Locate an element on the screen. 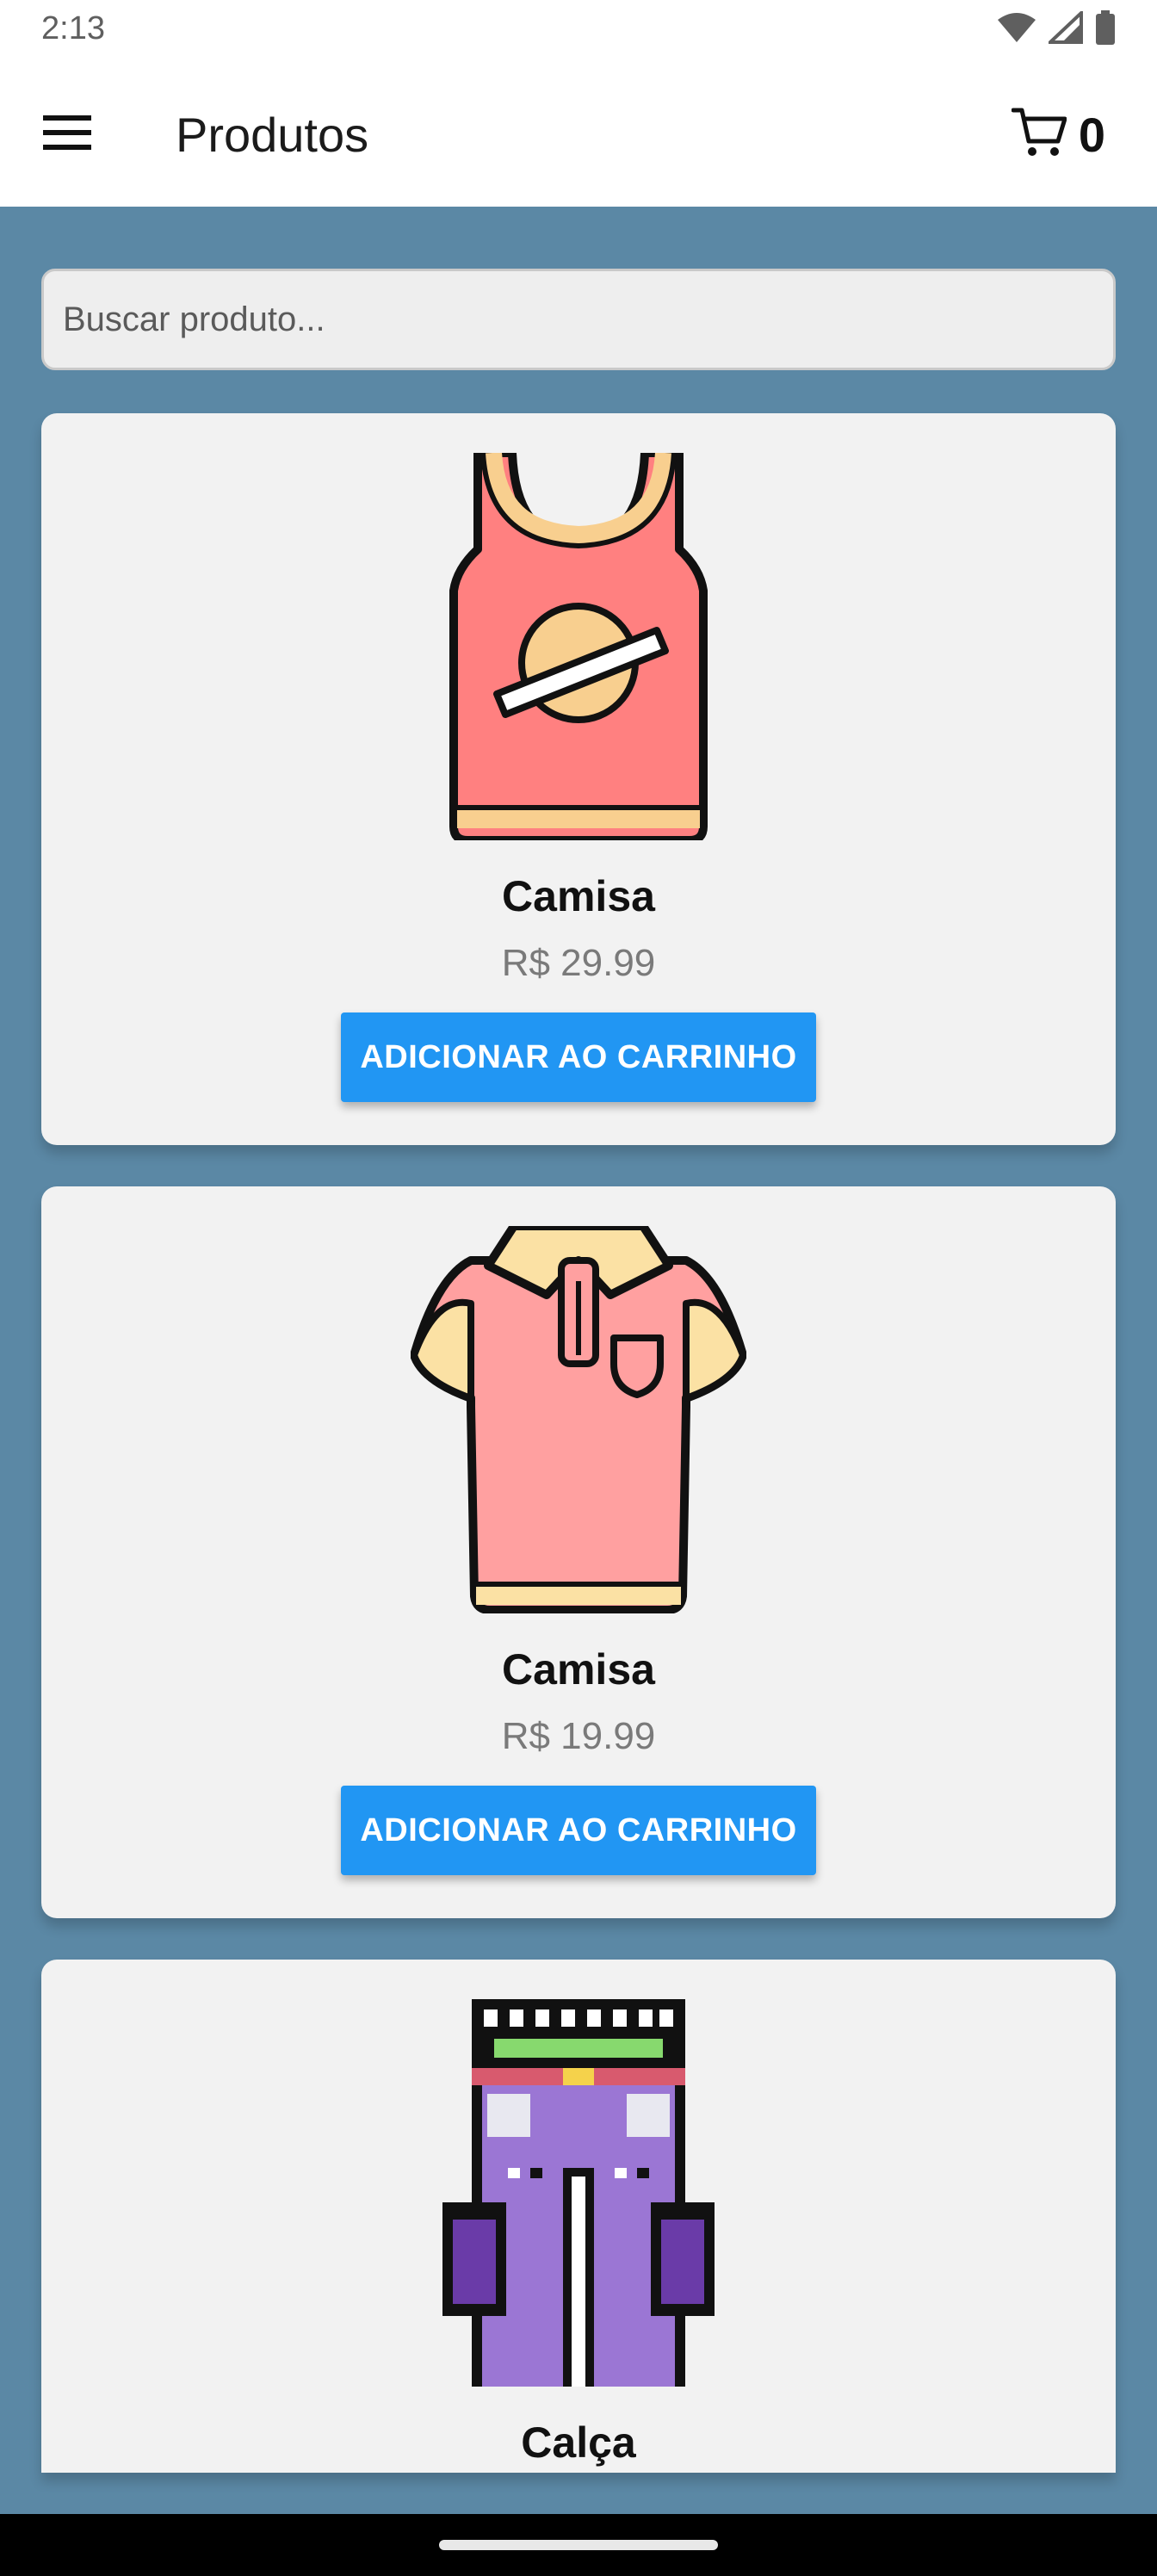 The width and height of the screenshot is (1157, 2576). menu-button is located at coordinates (67, 134).